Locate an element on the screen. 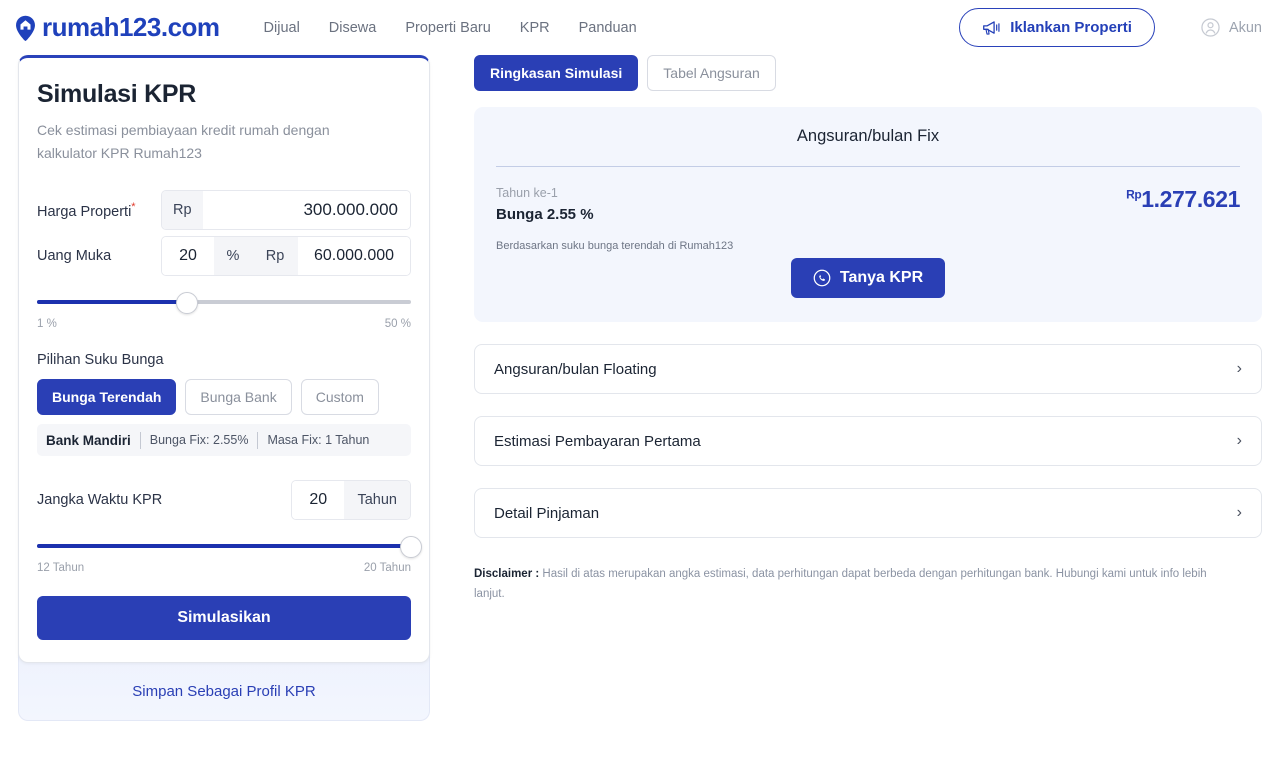  tenor-slider-fill is located at coordinates (224, 546).